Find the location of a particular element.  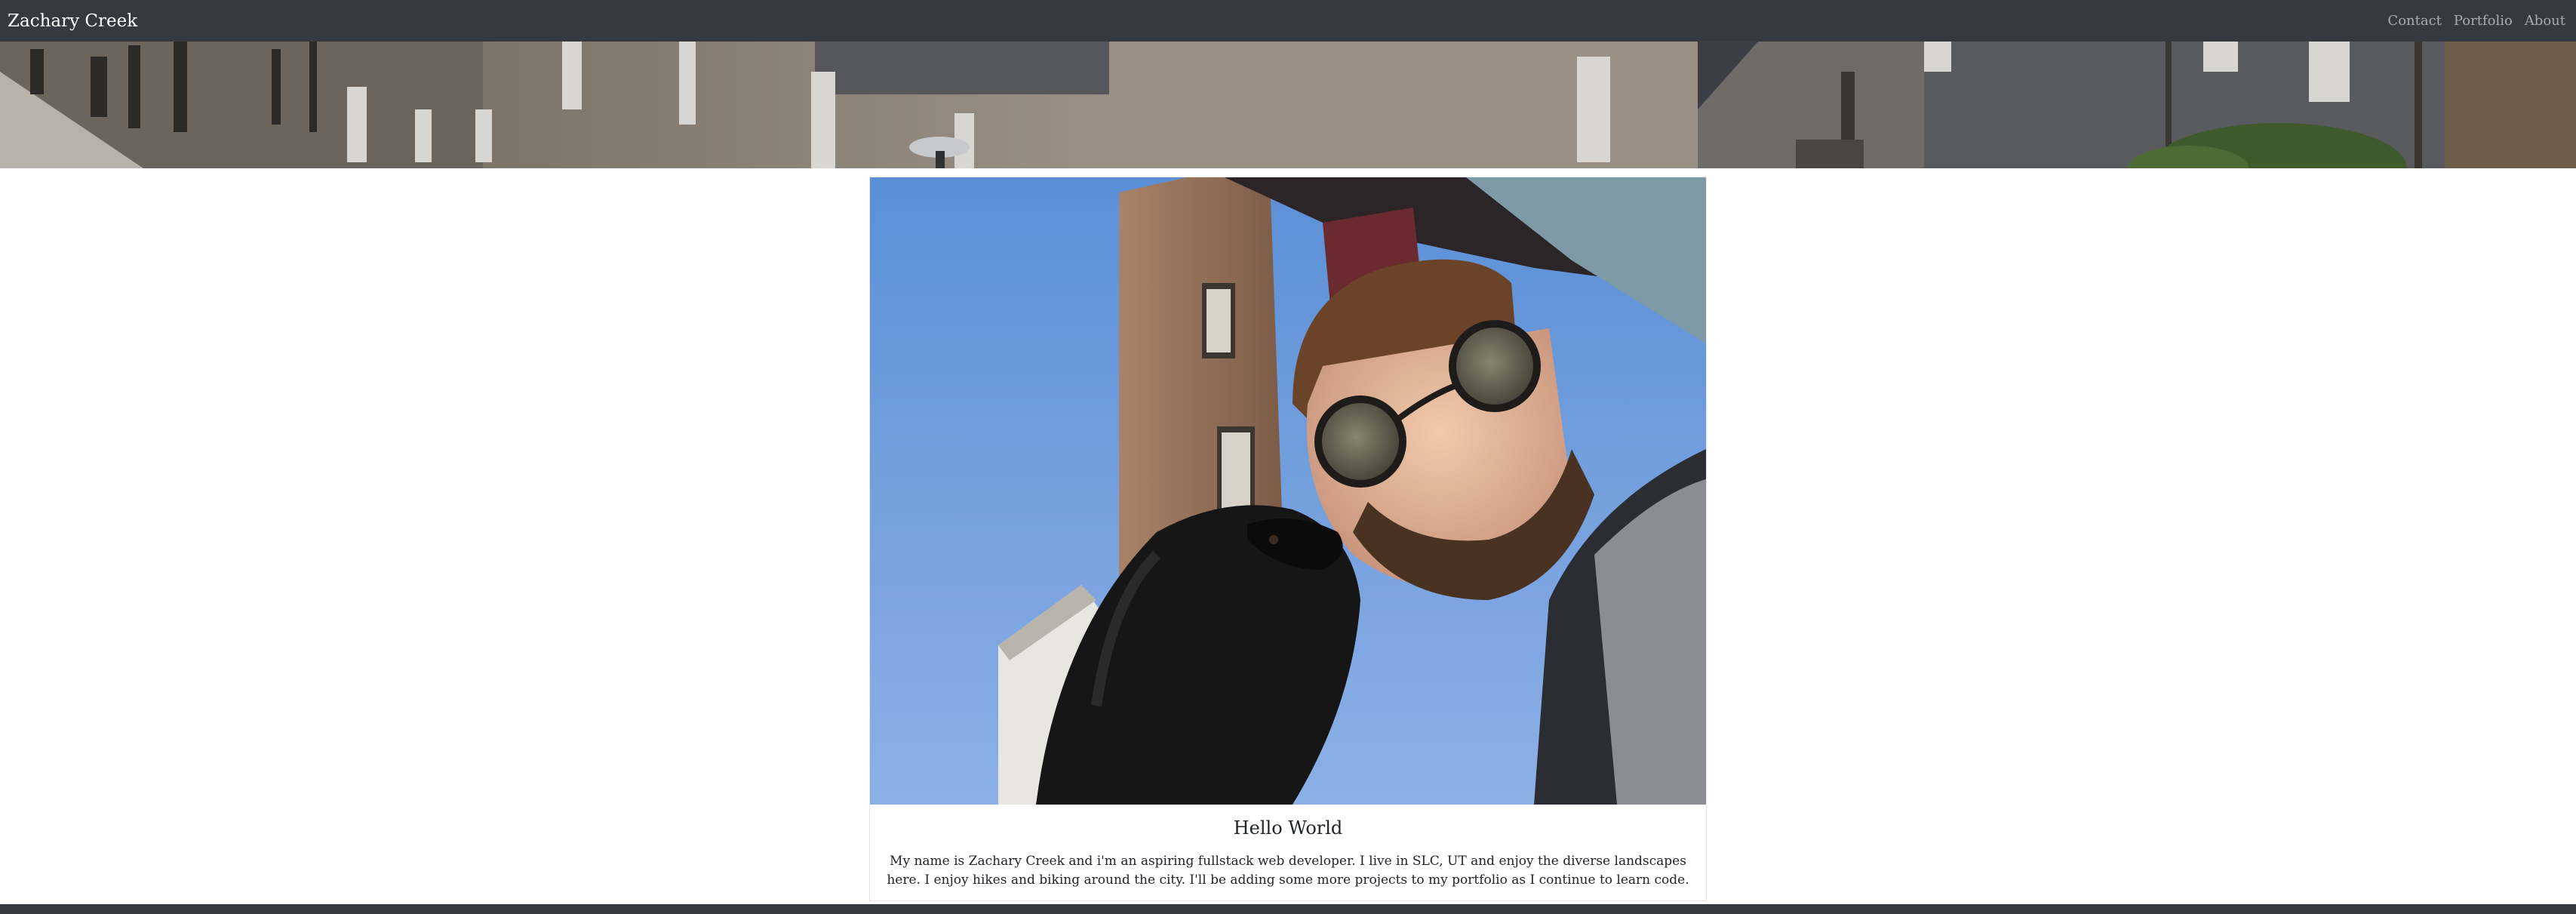

card-title: Hello World is located at coordinates (1288, 828).